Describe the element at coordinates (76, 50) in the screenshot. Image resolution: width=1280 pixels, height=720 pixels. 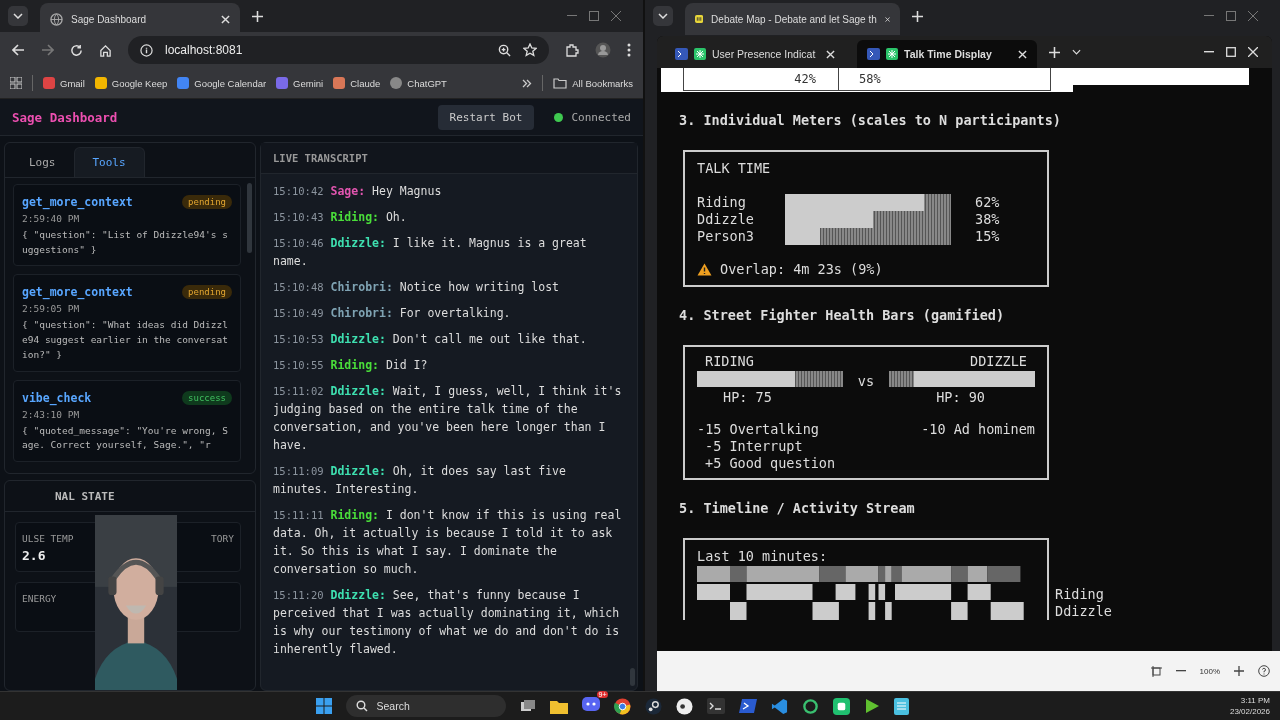
I see `reload-icon` at that location.